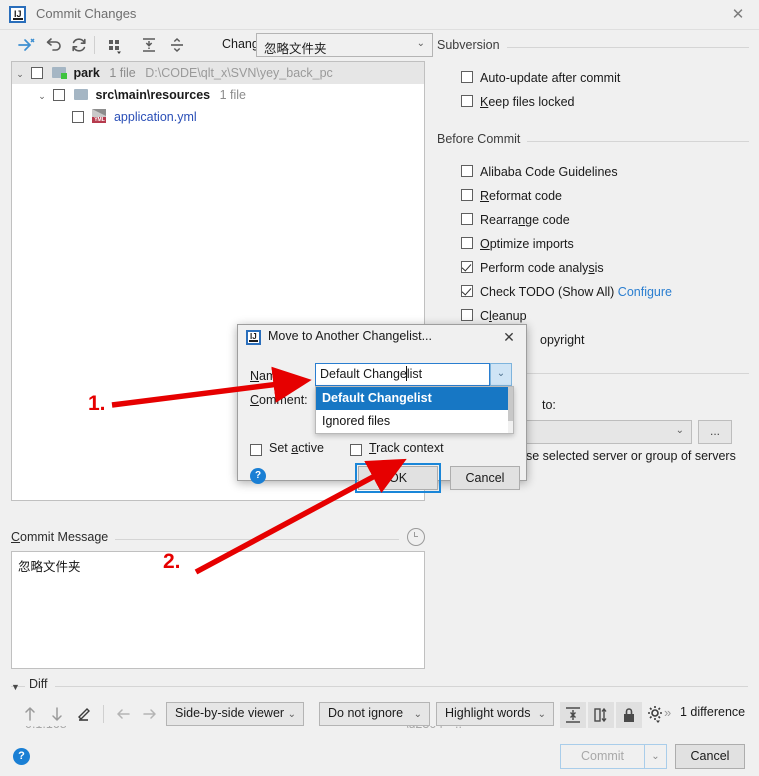 The image size is (759, 776). What do you see at coordinates (549, 172) in the screenshot?
I see `option-label: Alibaba Code Guidelines` at bounding box center [549, 172].